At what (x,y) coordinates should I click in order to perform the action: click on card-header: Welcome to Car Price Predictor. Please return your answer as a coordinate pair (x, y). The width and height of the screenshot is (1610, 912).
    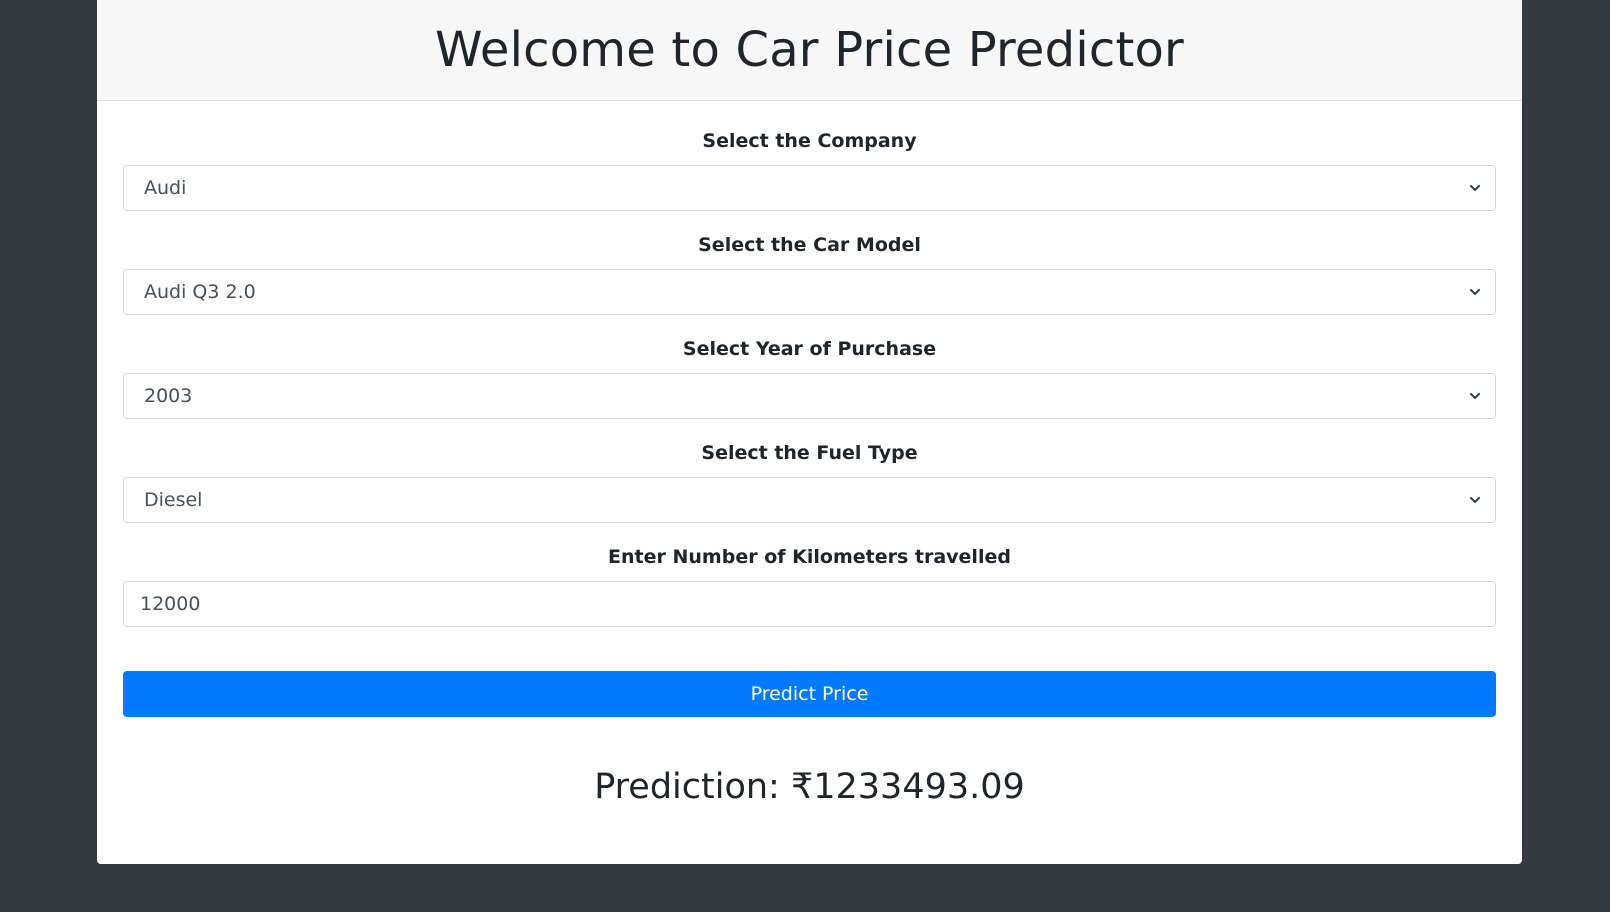
    Looking at the image, I should click on (809, 50).